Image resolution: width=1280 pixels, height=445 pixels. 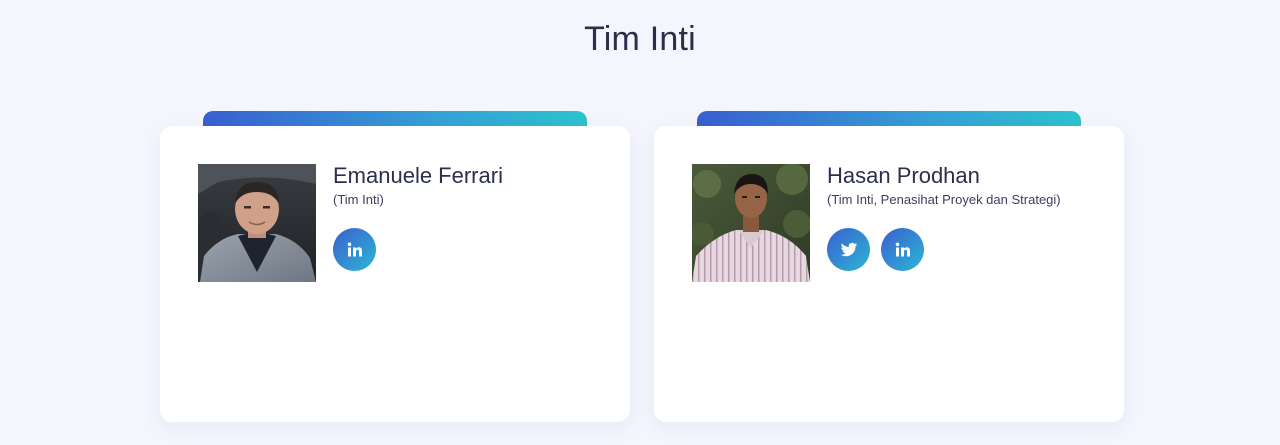 I want to click on member-info: Emanuele Ferrari (Tim Inti), so click(x=473, y=216).